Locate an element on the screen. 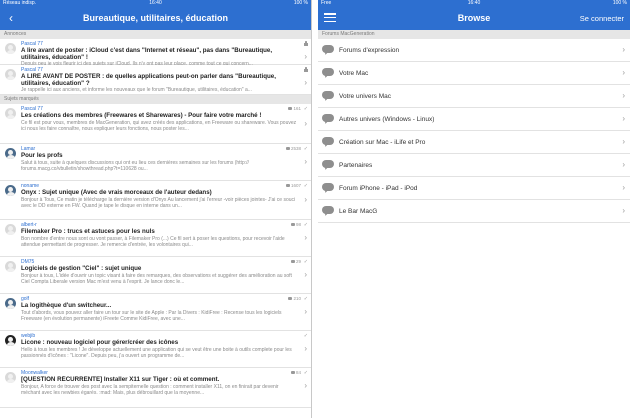  forum-label: Votre Mac is located at coordinates (354, 73).